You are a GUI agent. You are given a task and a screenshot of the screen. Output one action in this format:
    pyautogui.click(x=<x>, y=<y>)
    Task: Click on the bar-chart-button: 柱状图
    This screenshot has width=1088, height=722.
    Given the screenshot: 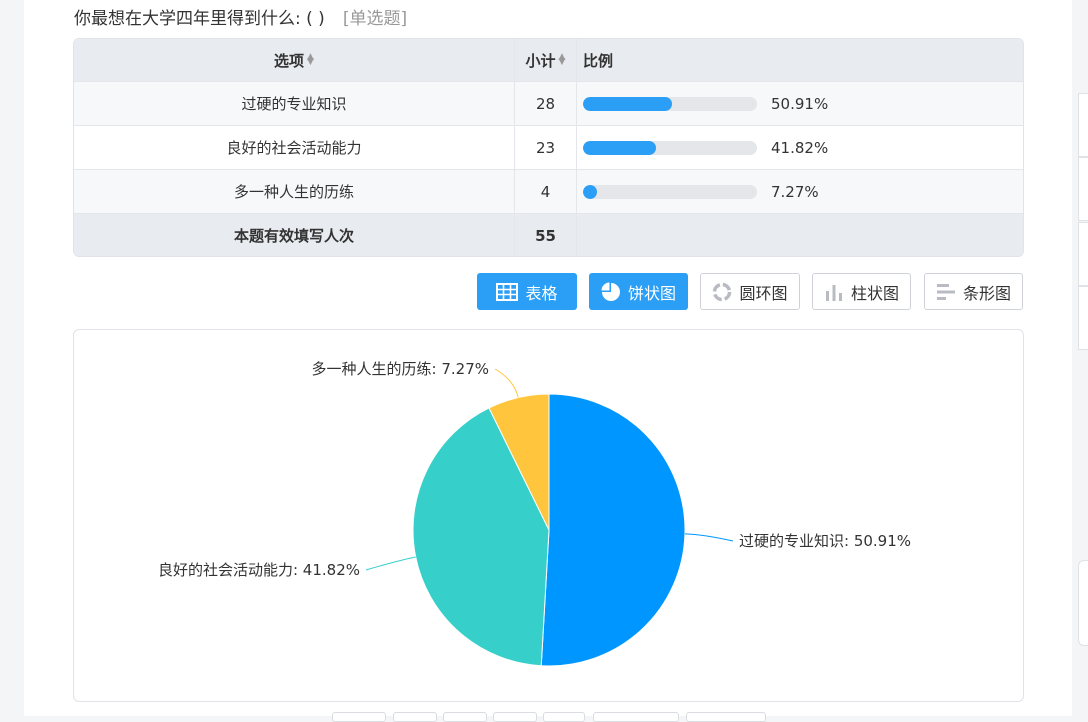 What is the action you would take?
    pyautogui.click(x=861, y=291)
    